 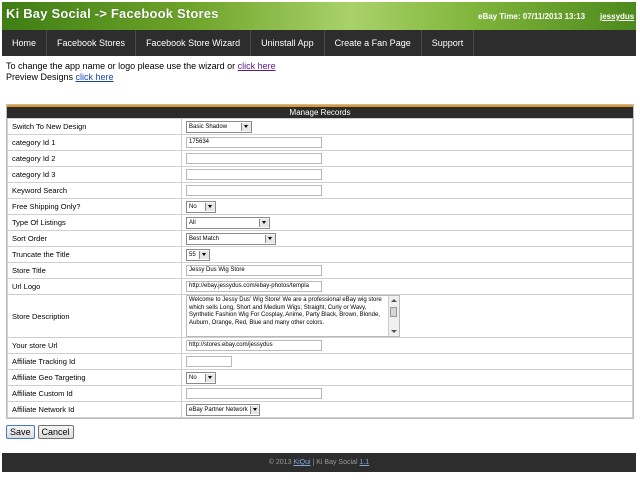 I want to click on scroll-down-icon, so click(x=394, y=331).